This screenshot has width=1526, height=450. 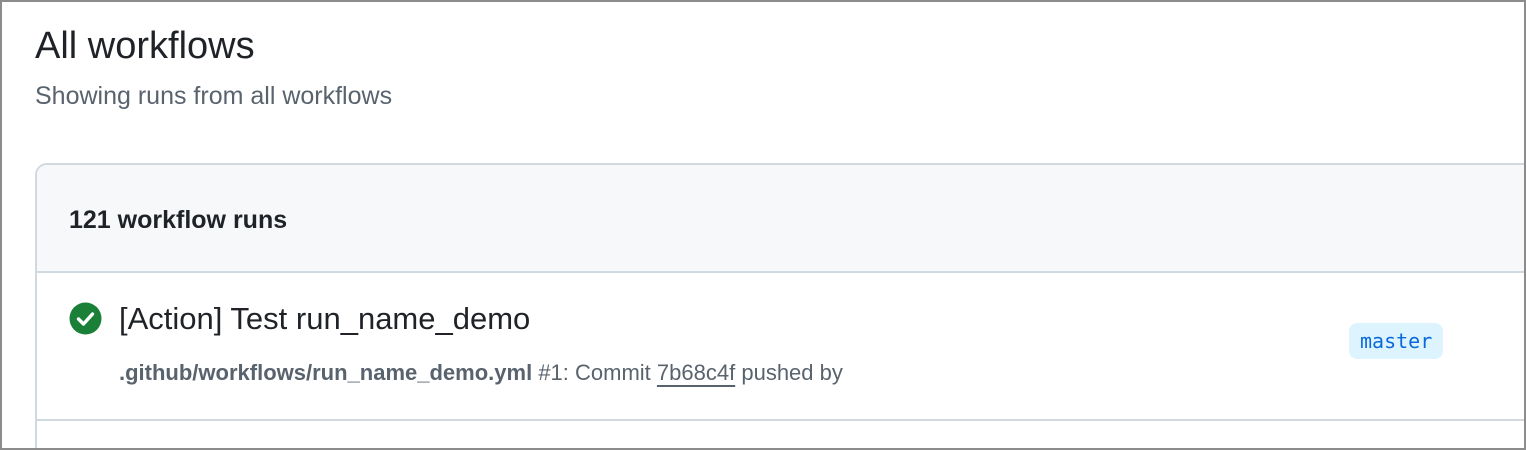 What do you see at coordinates (696, 372) in the screenshot?
I see `commit-sha-link: 7b68c4f` at bounding box center [696, 372].